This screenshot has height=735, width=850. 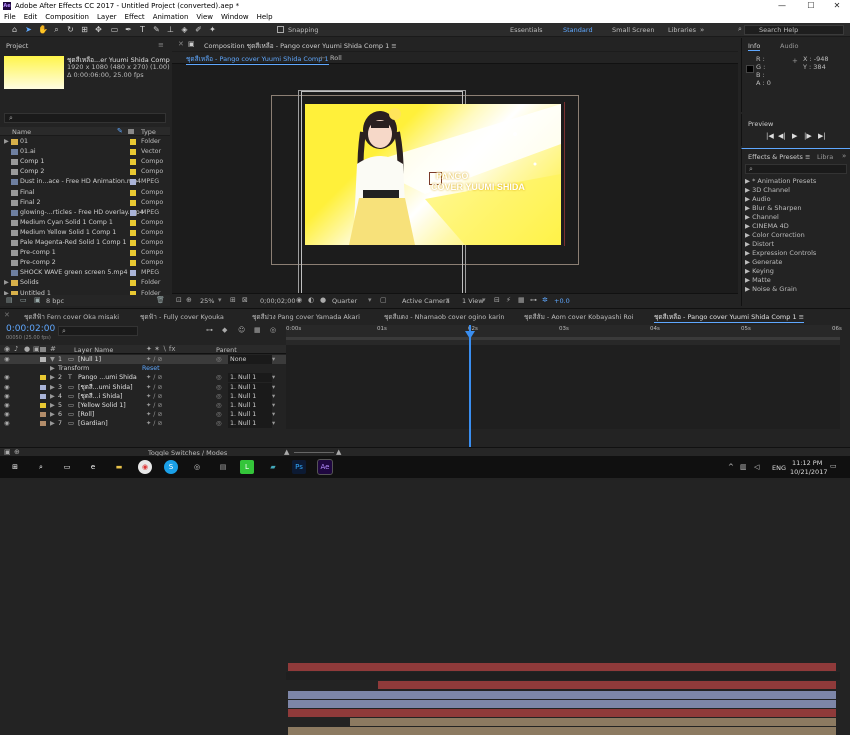 I want to click on parent-select: None, so click(x=250, y=359).